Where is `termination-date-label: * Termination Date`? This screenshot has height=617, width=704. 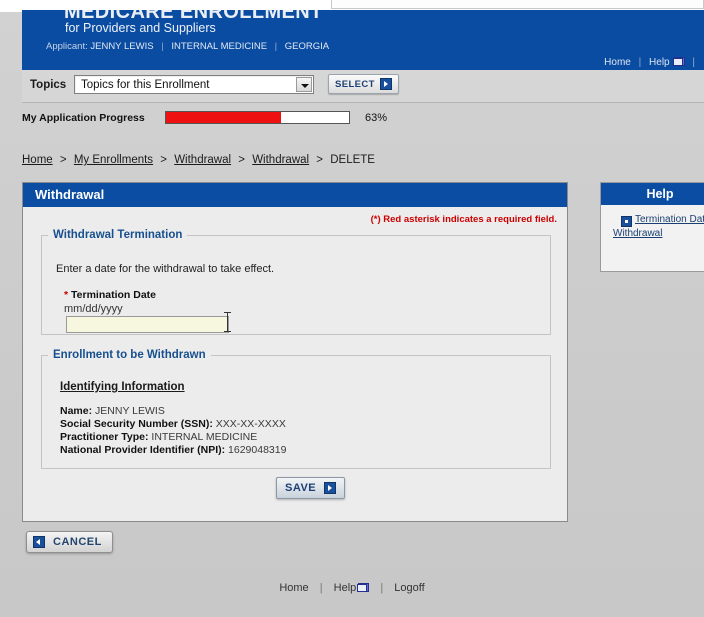 termination-date-label: * Termination Date is located at coordinates (110, 295).